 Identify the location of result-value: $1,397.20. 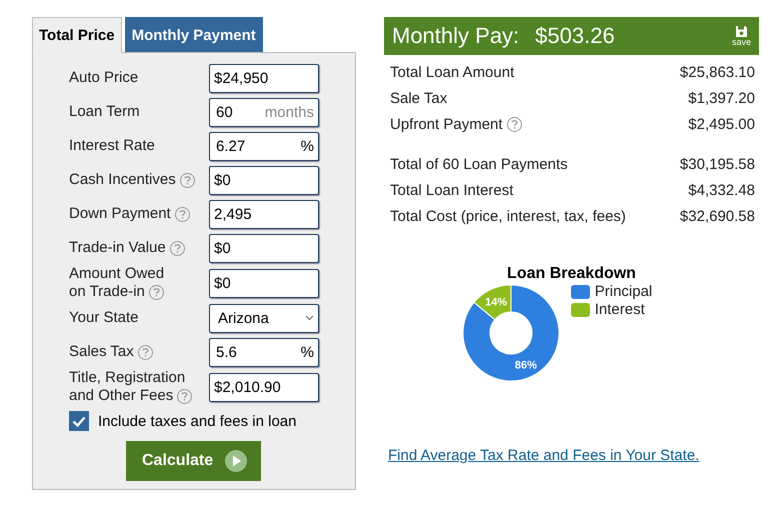
(721, 98).